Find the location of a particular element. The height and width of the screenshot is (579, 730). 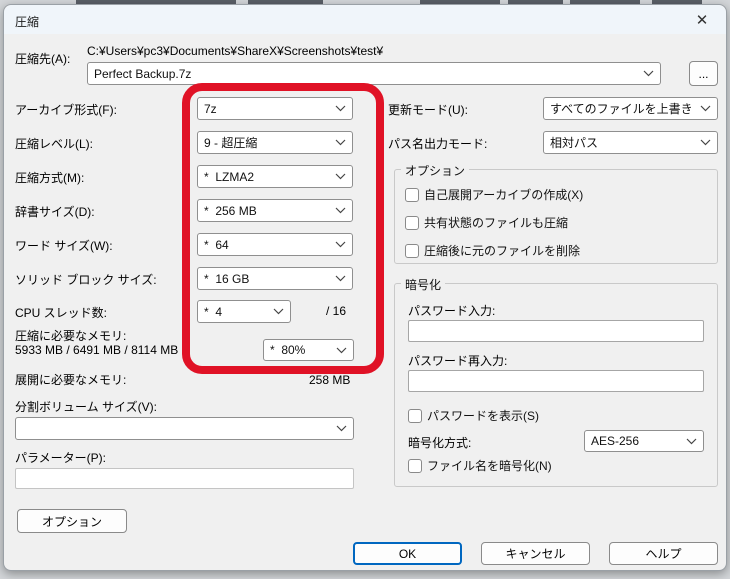

path-mode-select: 相対パス is located at coordinates (630, 142).